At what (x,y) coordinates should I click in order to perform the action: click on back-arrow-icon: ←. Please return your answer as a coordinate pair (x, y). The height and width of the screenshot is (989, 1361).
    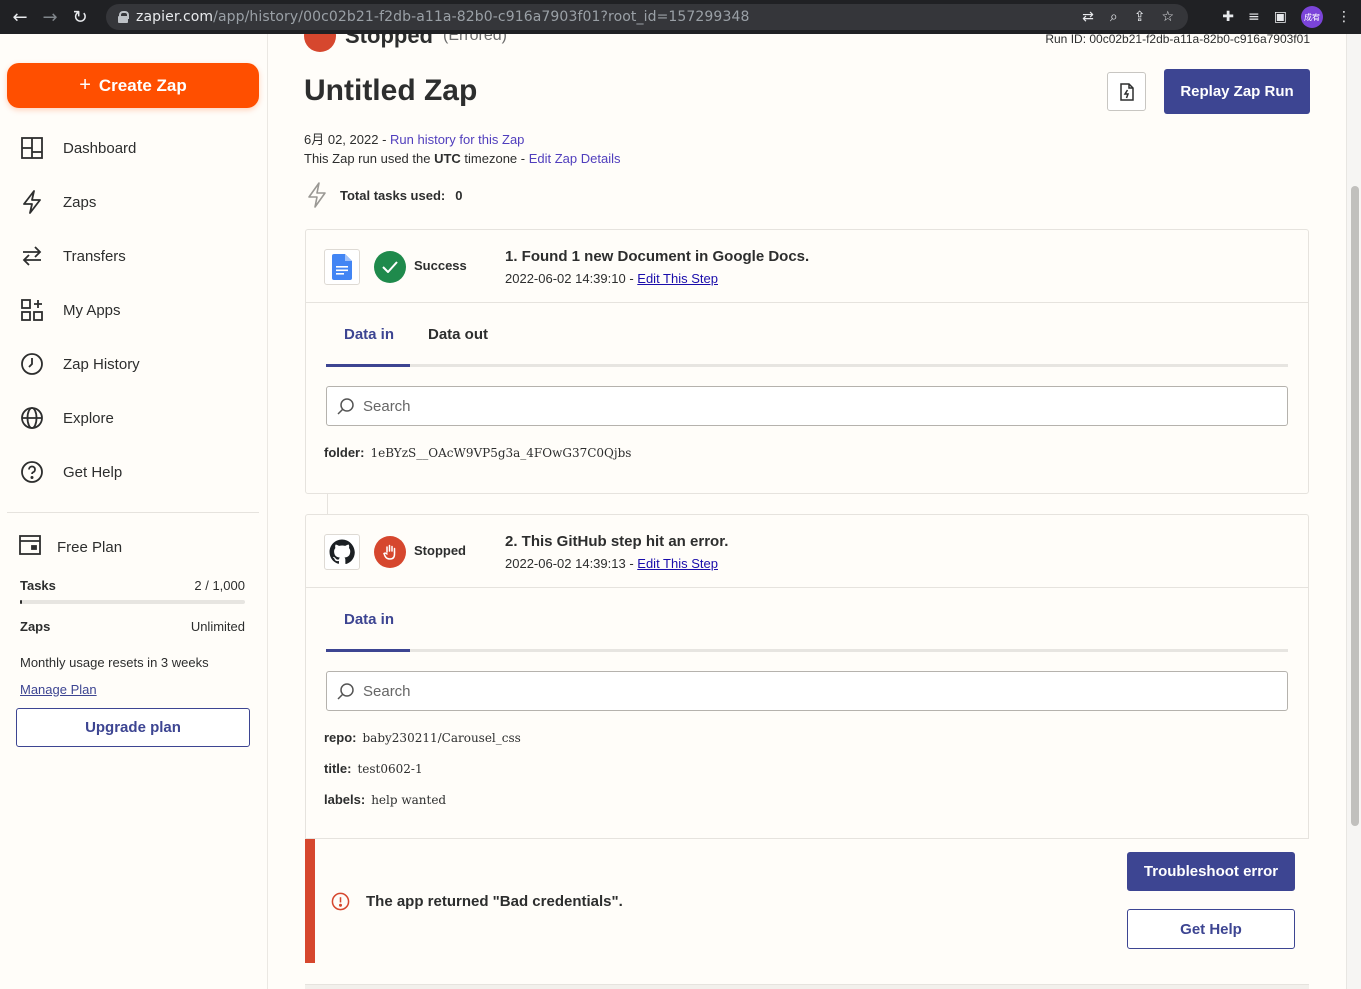
    Looking at the image, I should click on (20, 17).